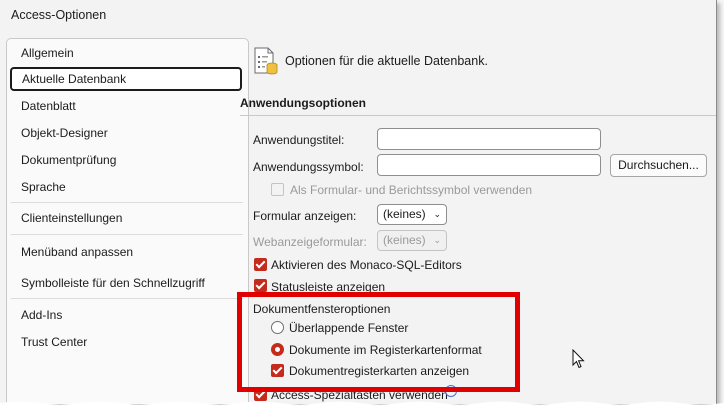  I want to click on section-divider, so click(478, 115).